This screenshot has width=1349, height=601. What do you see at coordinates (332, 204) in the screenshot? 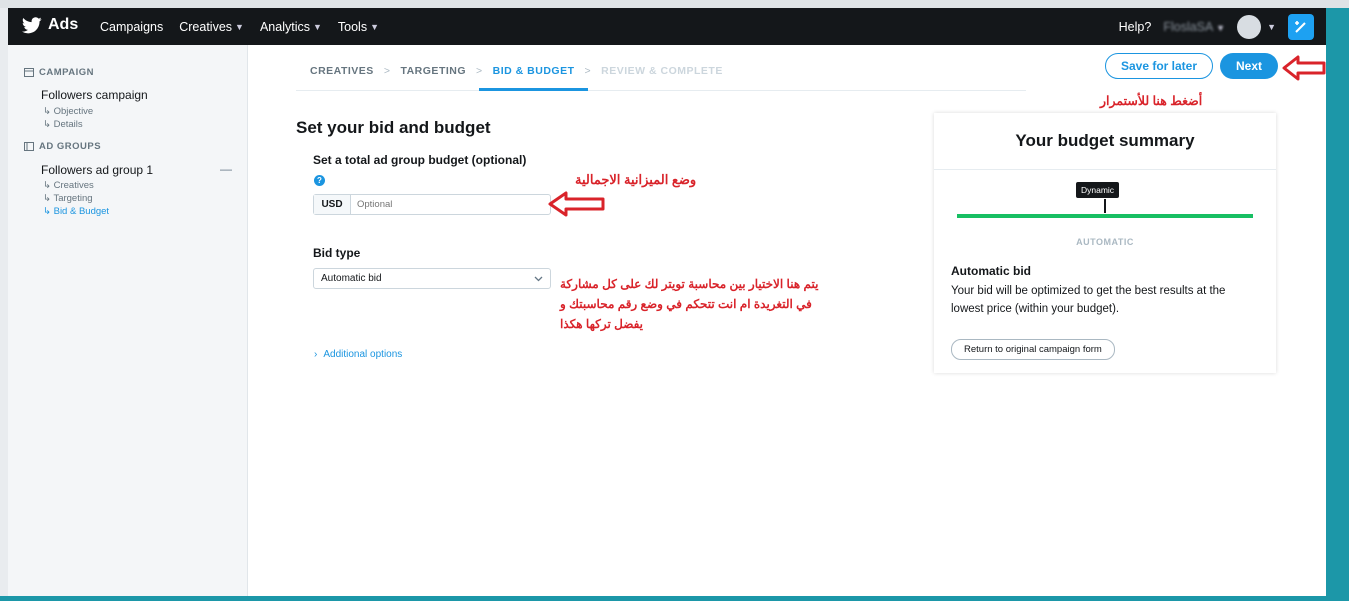
I see `currency-prefix: USD` at bounding box center [332, 204].